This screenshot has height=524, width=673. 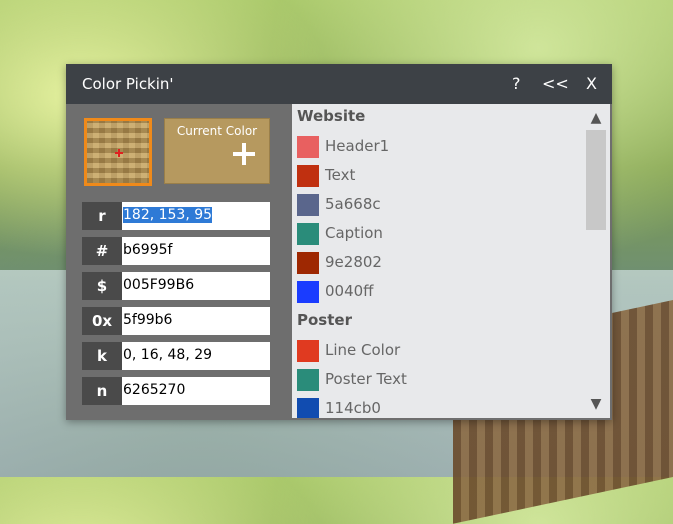 What do you see at coordinates (596, 404) in the screenshot?
I see `scroll-down-icon: ▼` at bounding box center [596, 404].